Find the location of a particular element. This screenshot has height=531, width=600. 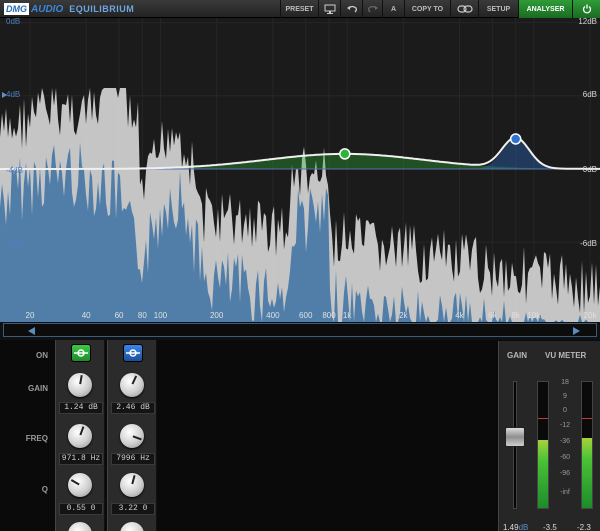

freq-axis-label: 400 is located at coordinates (273, 315).